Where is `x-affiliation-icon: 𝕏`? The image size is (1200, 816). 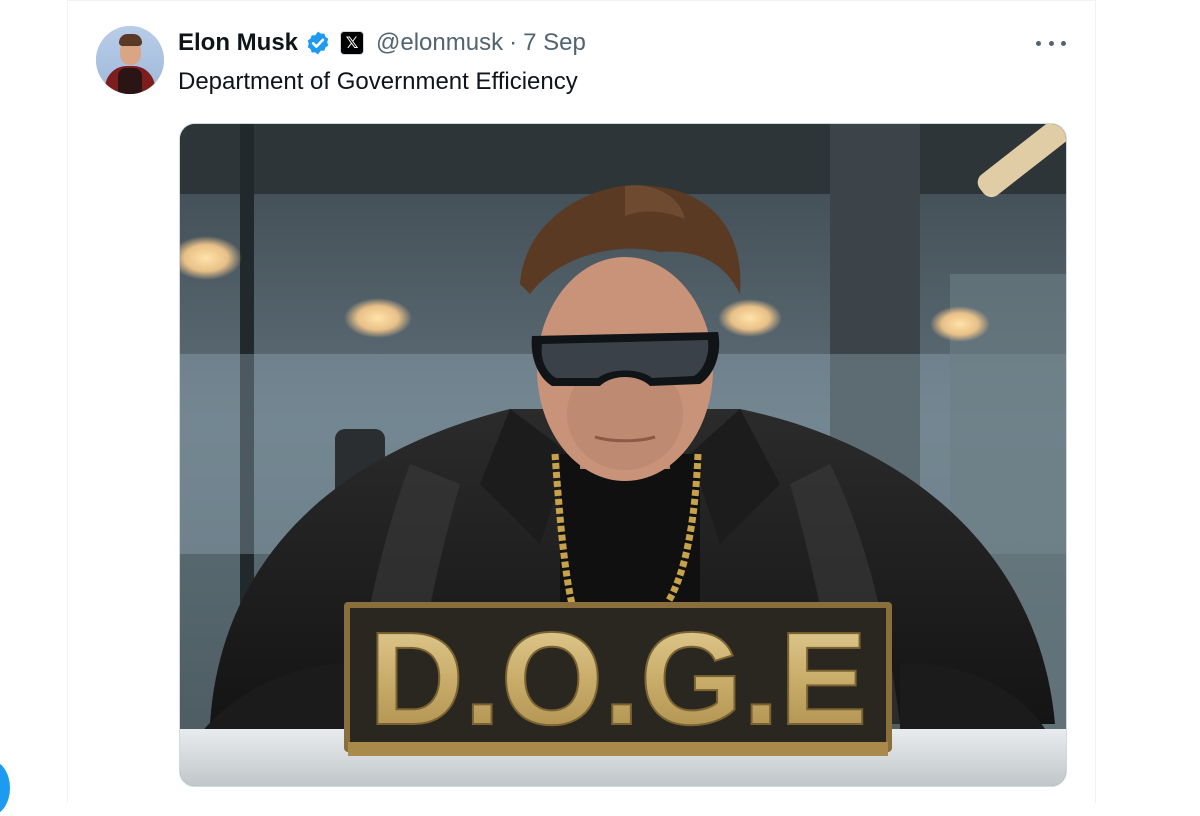 x-affiliation-icon: 𝕏 is located at coordinates (352, 43).